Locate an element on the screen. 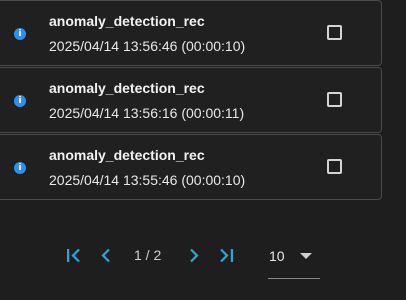  rows-per-page-value: 10 is located at coordinates (277, 256).